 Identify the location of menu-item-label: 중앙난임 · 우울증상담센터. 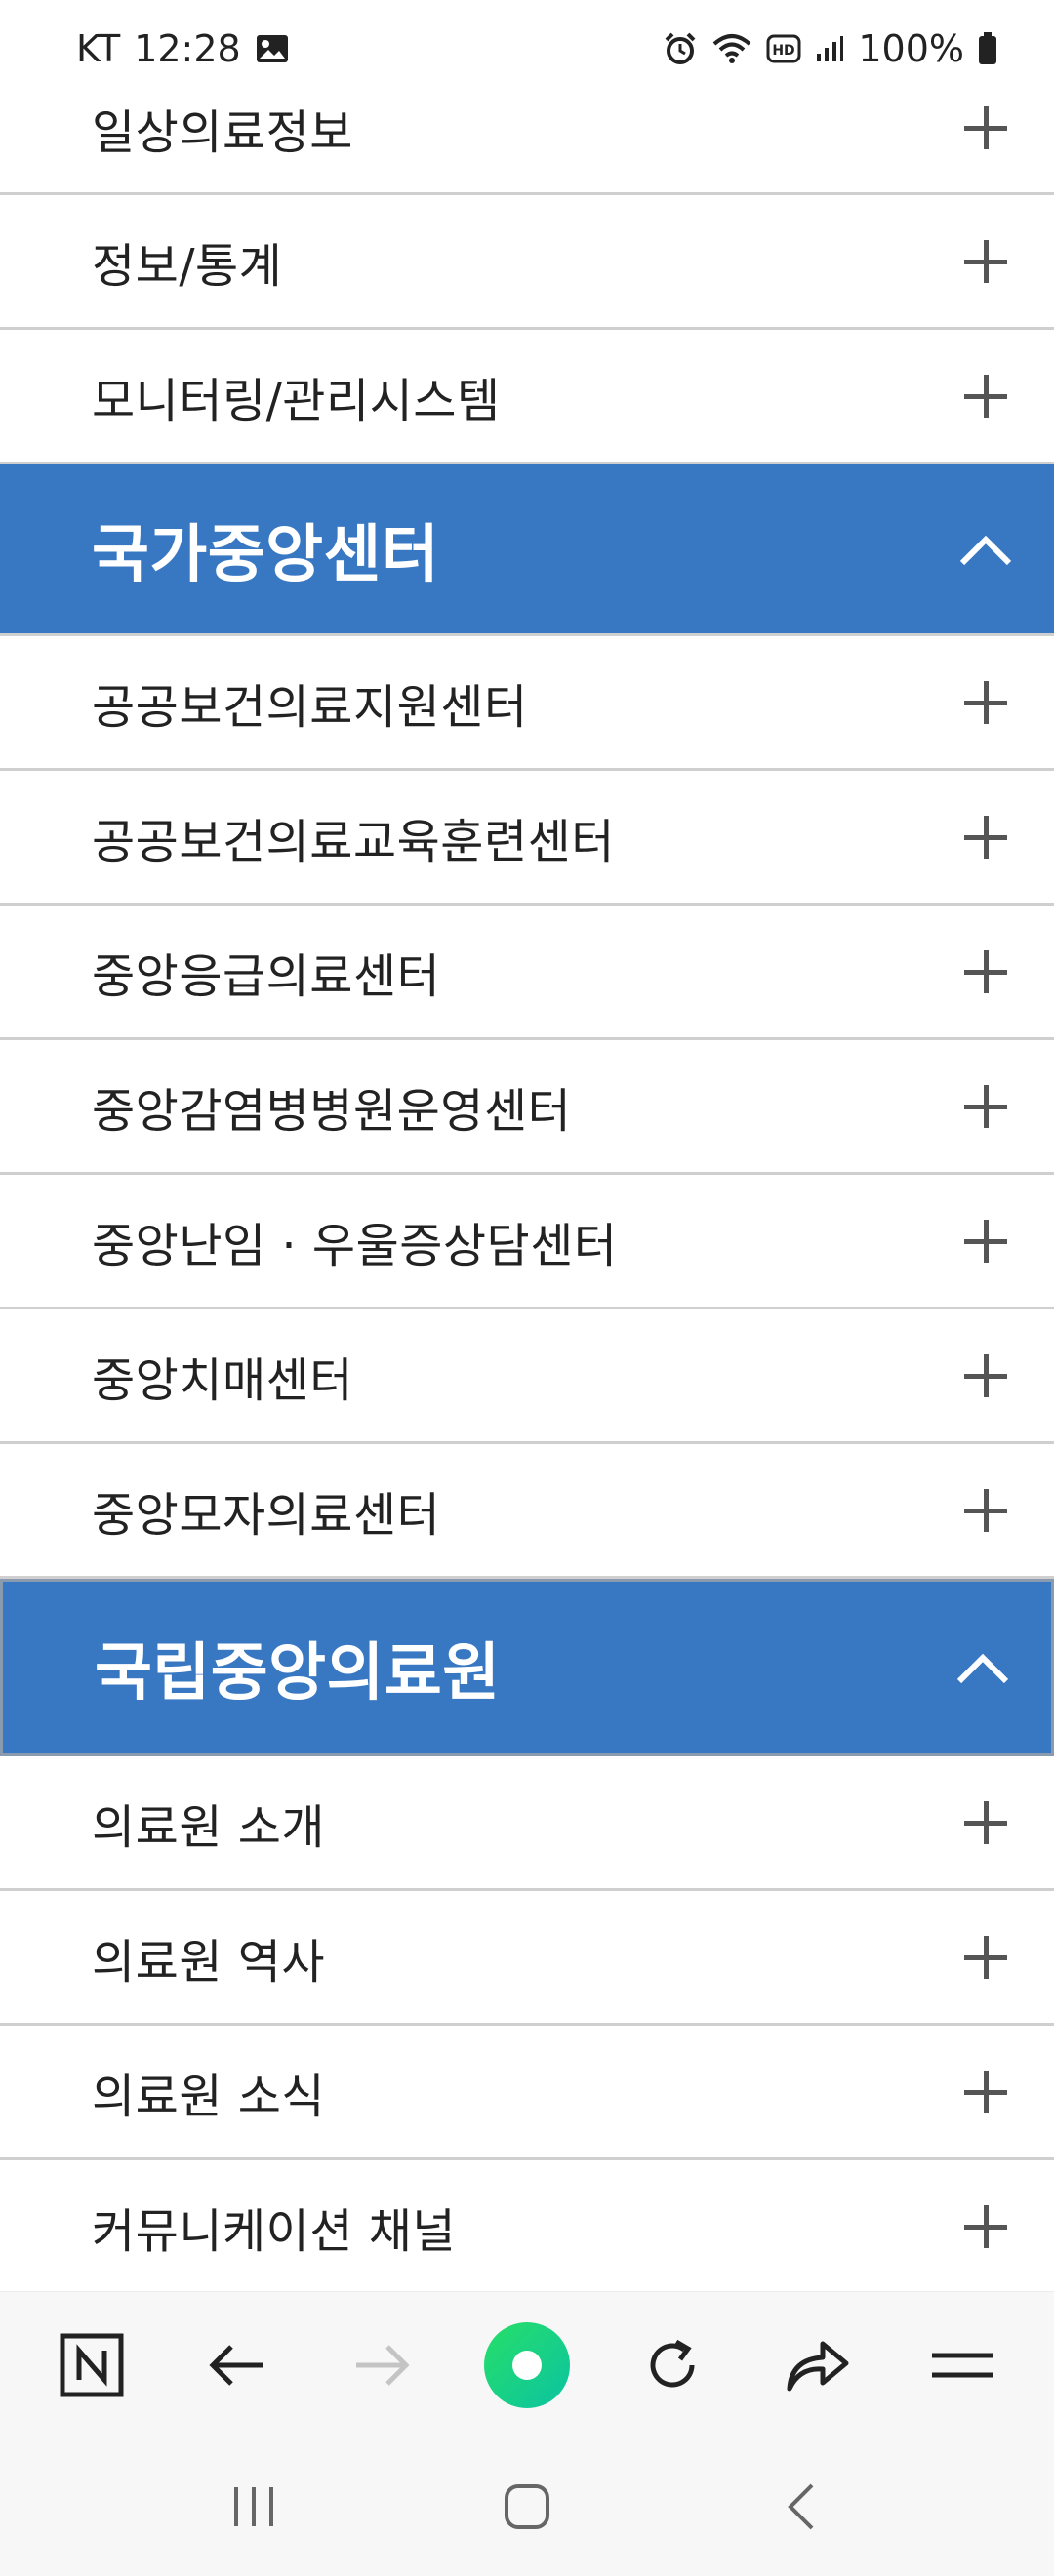
(355, 1245).